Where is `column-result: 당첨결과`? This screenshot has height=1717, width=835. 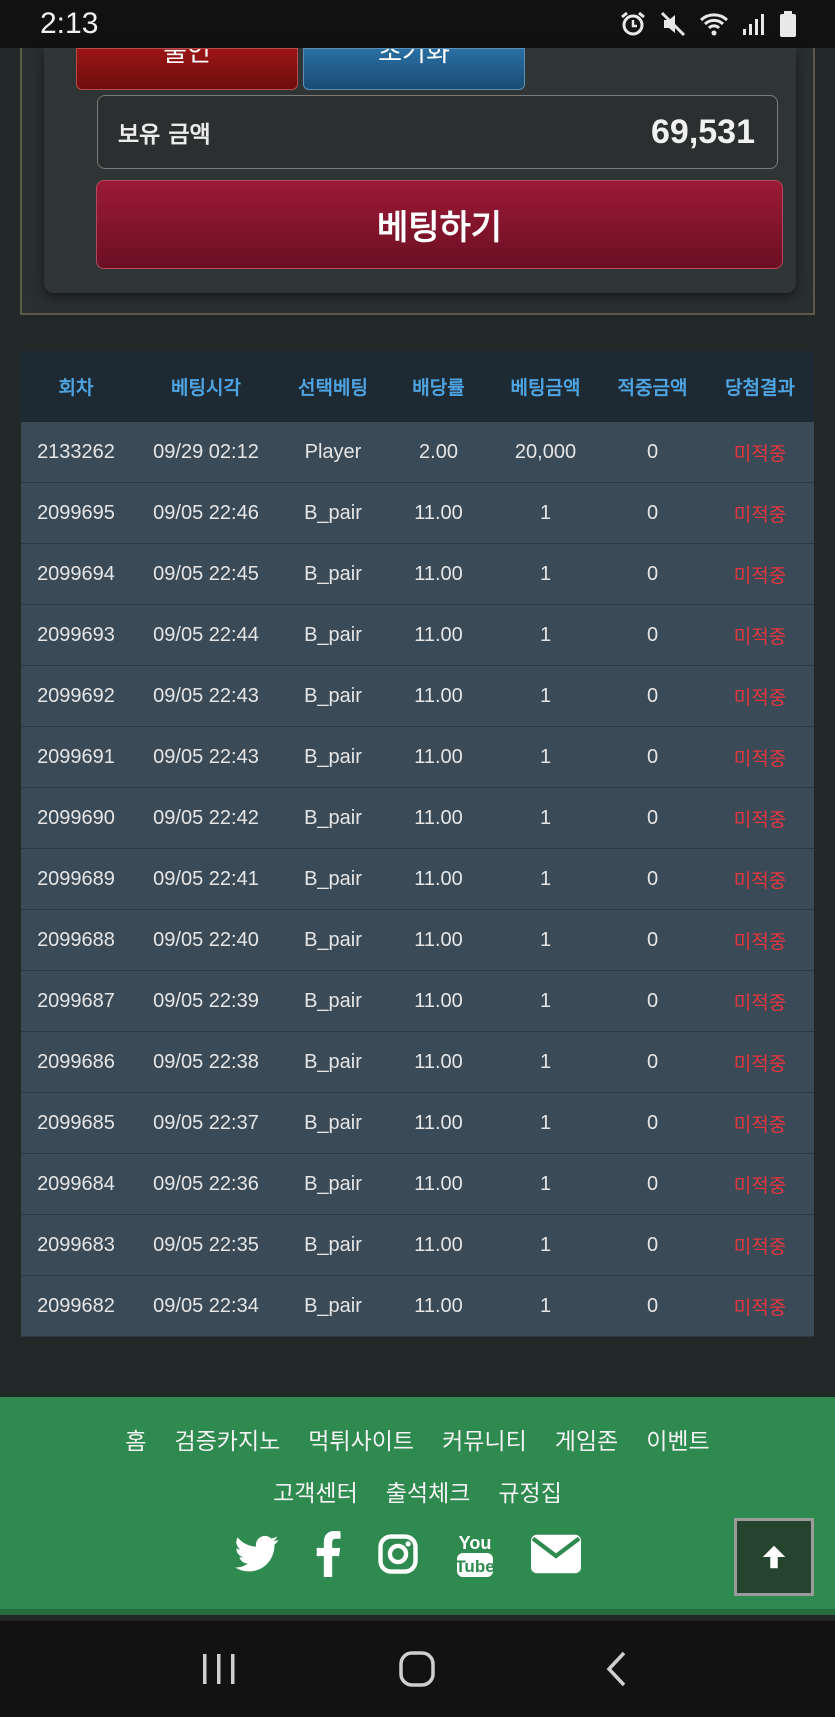
column-result: 당첨결과 is located at coordinates (760, 388).